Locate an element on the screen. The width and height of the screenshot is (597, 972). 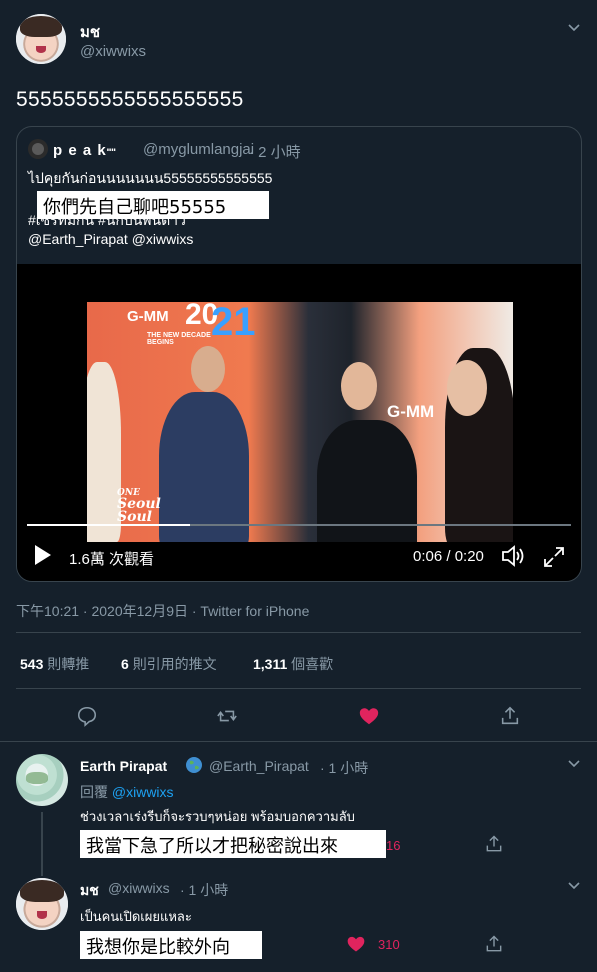
quote-label: 則引用的推文 is located at coordinates (174, 664).